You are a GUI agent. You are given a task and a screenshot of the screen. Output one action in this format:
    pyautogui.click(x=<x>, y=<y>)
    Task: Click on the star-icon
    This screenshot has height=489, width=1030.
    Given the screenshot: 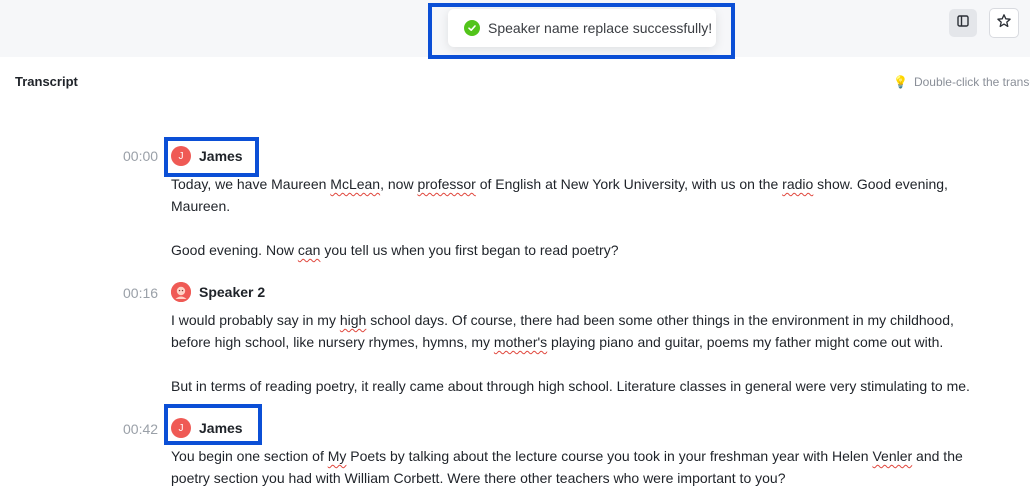 What is the action you would take?
    pyautogui.click(x=1004, y=23)
    